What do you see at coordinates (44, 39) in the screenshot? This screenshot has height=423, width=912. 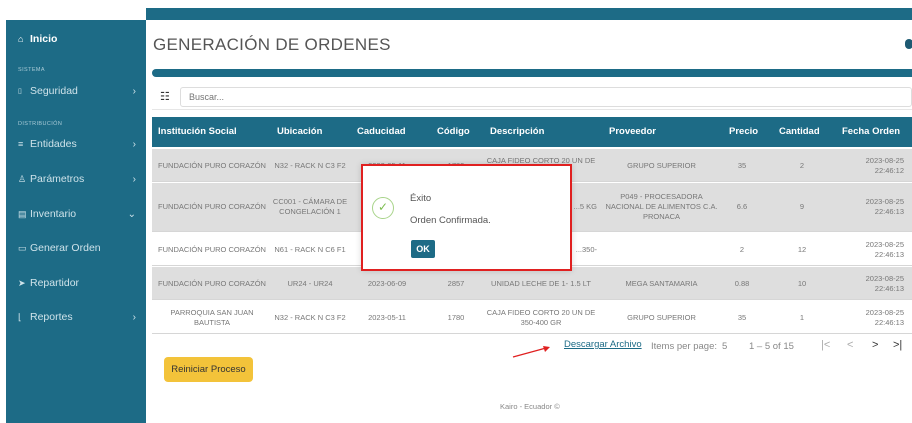 I see `sidebar-item-label: Inicio` at bounding box center [44, 39].